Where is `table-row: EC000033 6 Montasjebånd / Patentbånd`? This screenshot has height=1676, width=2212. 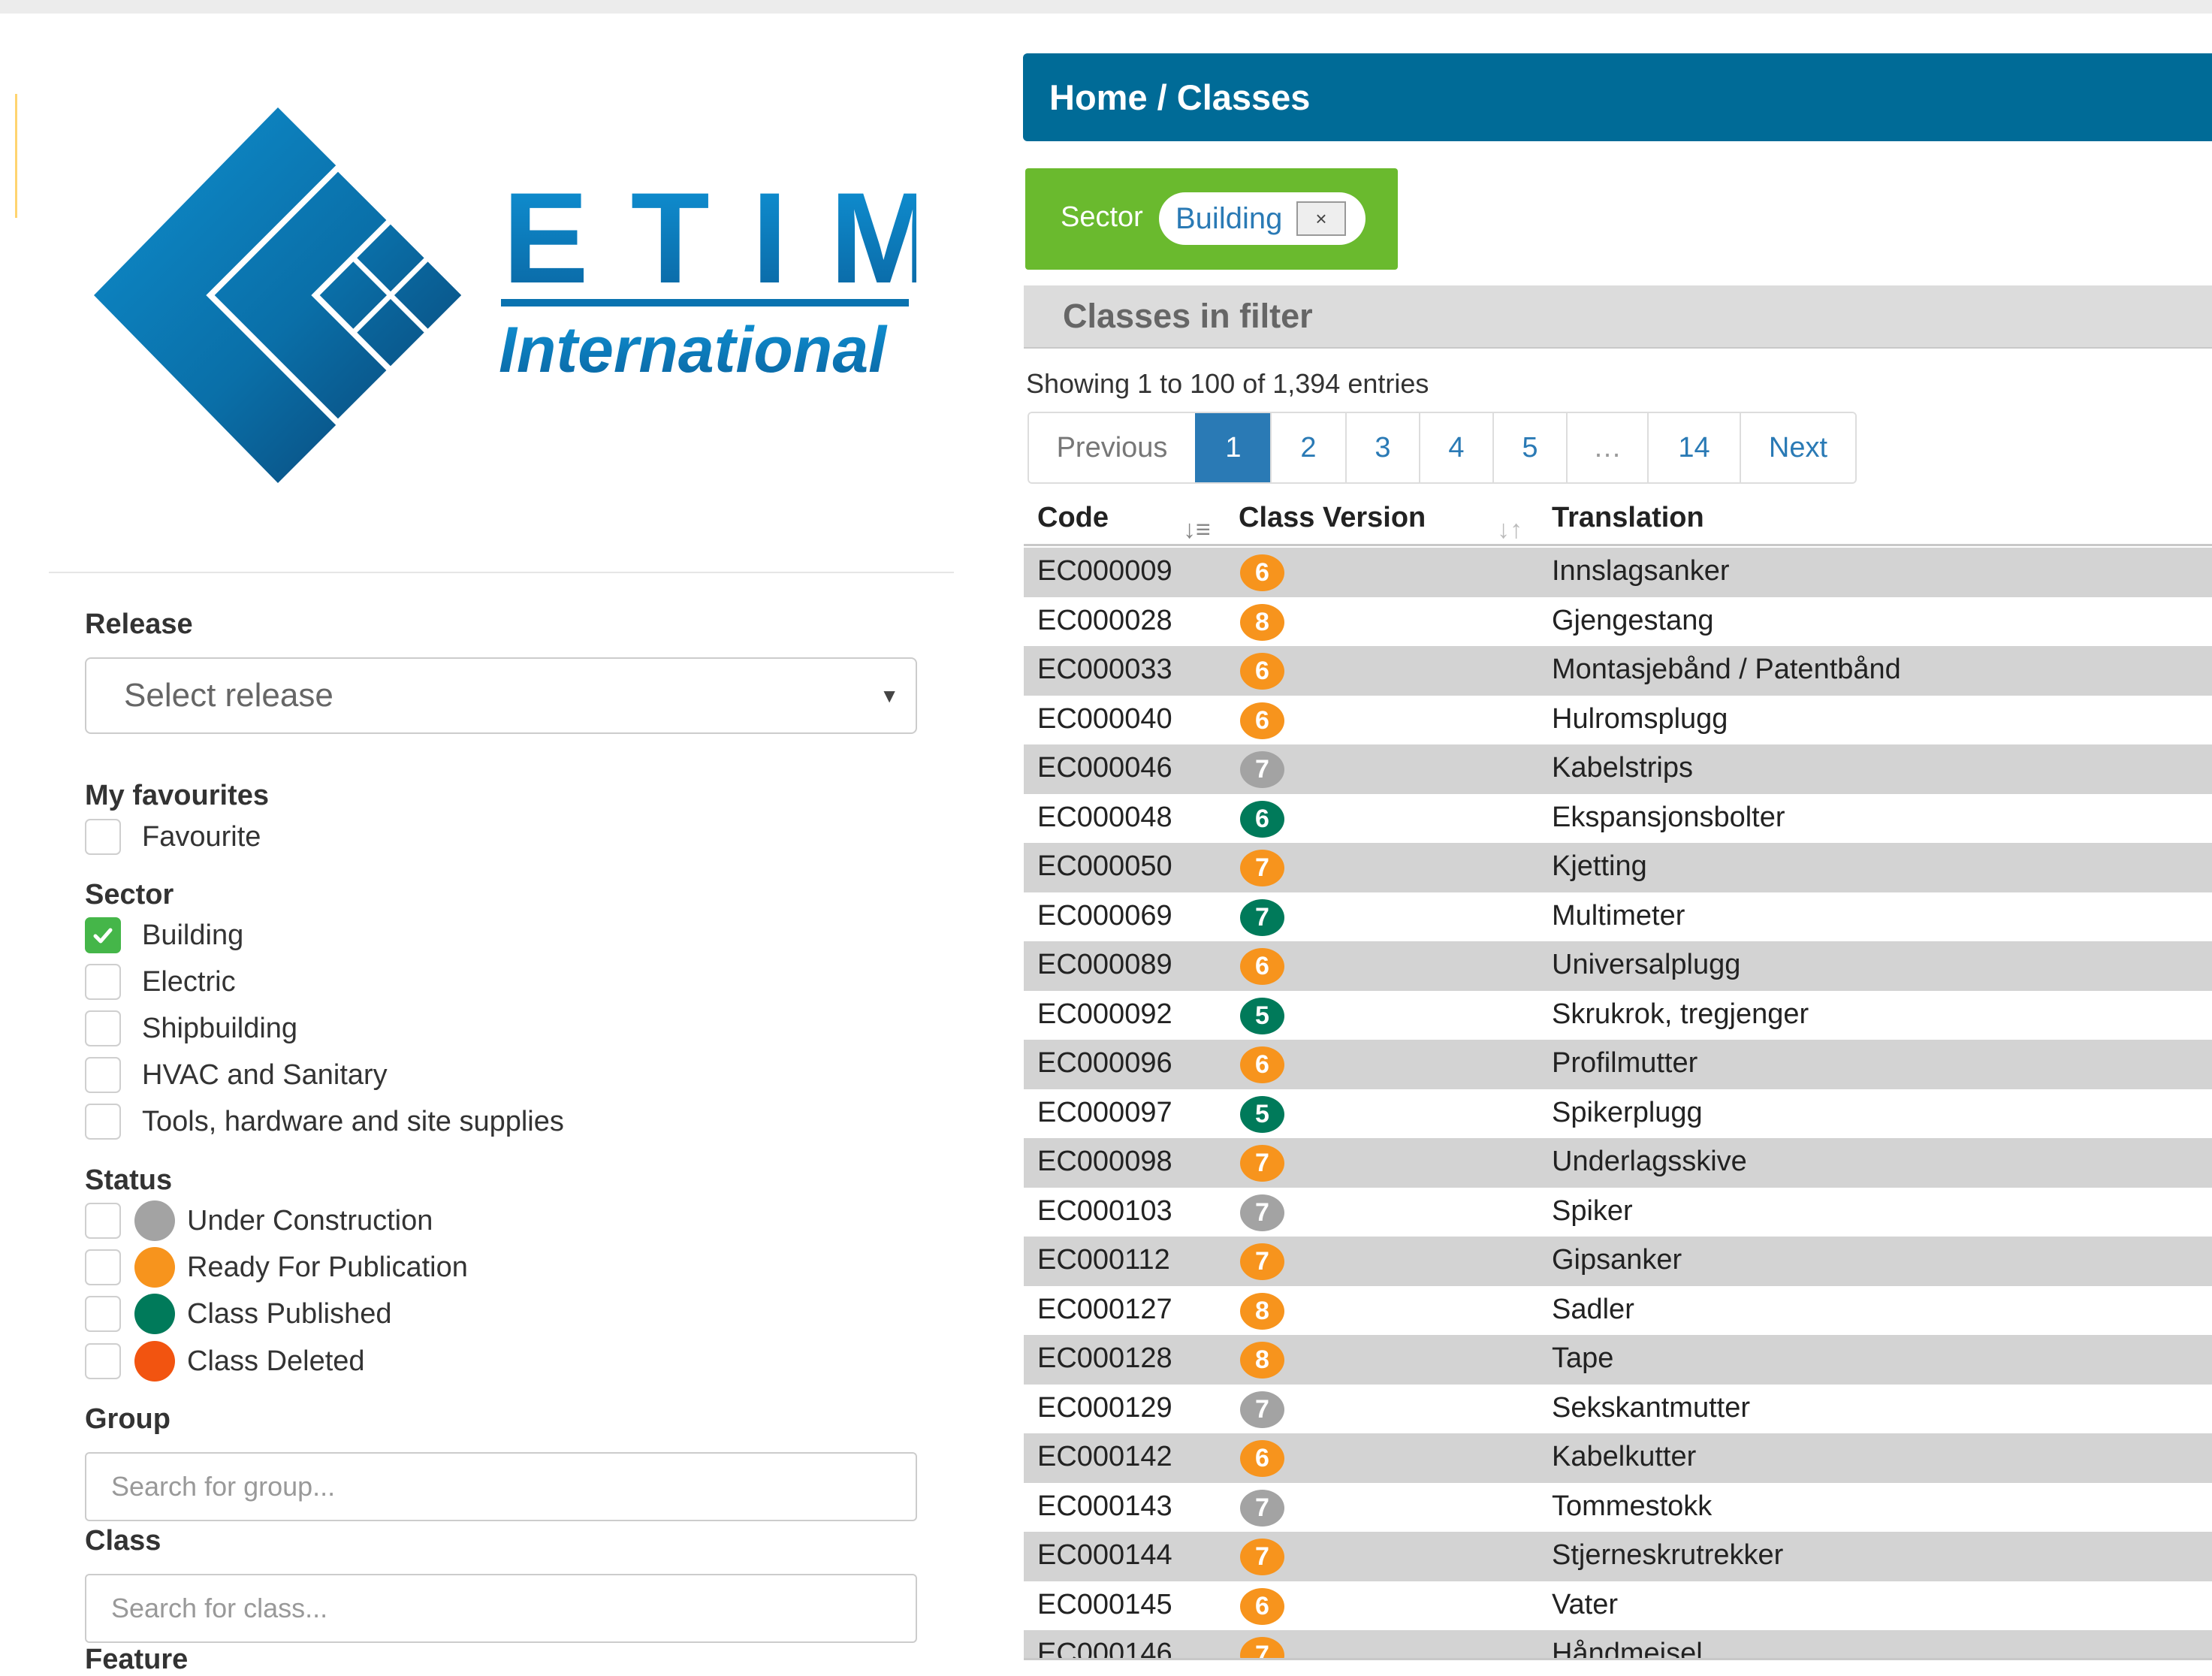
table-row: EC000033 6 Montasjebånd / Patentbånd is located at coordinates (1618, 671).